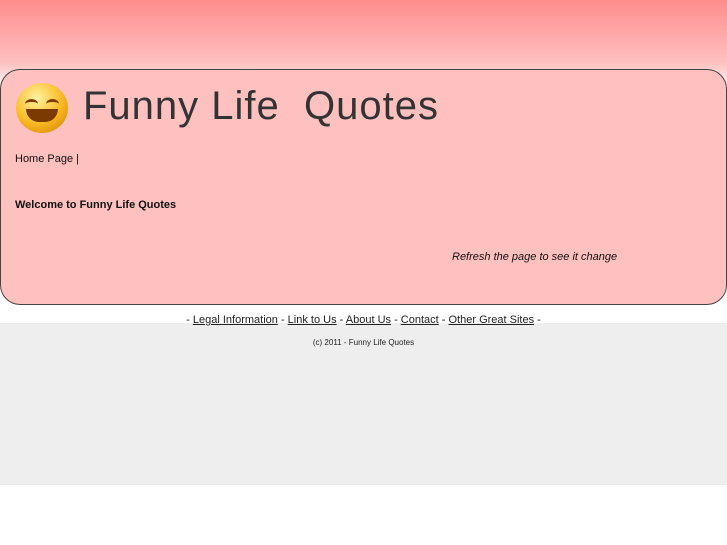 The width and height of the screenshot is (727, 545). What do you see at coordinates (535, 257) in the screenshot?
I see `refresh-hint: Refresh the page to see it change` at bounding box center [535, 257].